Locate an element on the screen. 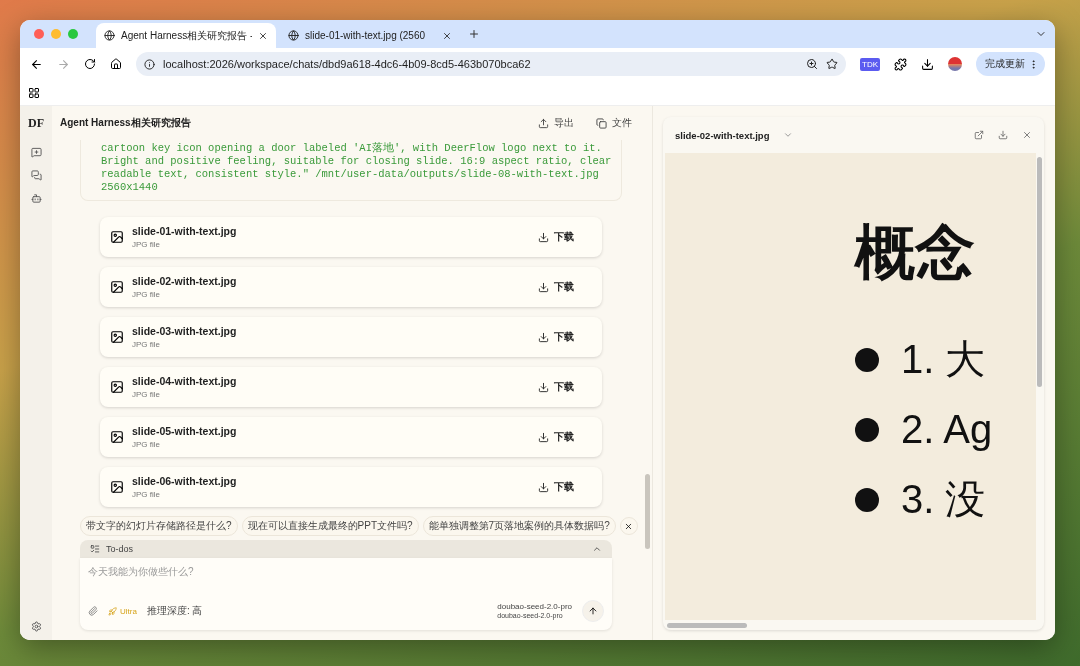  settings-icon is located at coordinates (36, 626).